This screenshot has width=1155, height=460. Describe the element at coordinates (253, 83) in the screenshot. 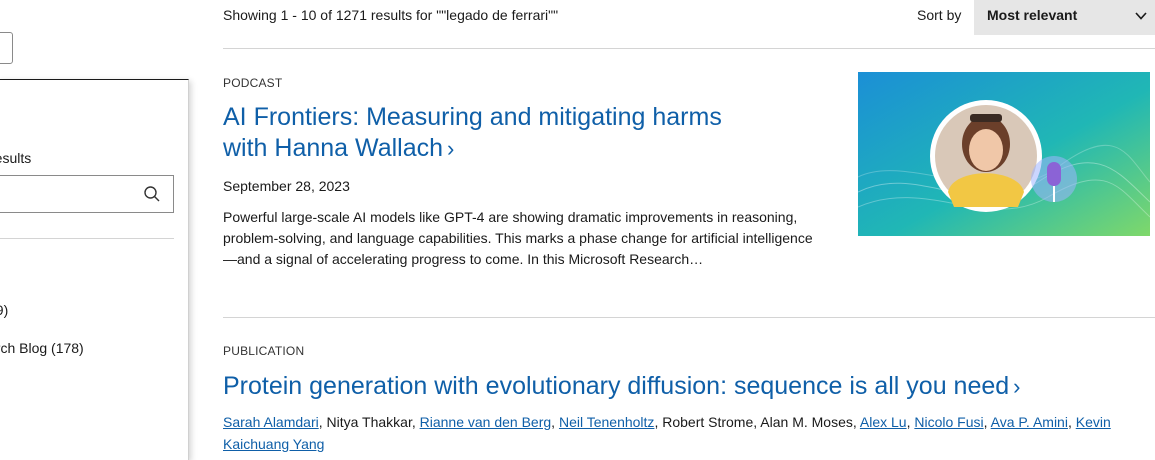

I see `result-type: PODCAST` at that location.